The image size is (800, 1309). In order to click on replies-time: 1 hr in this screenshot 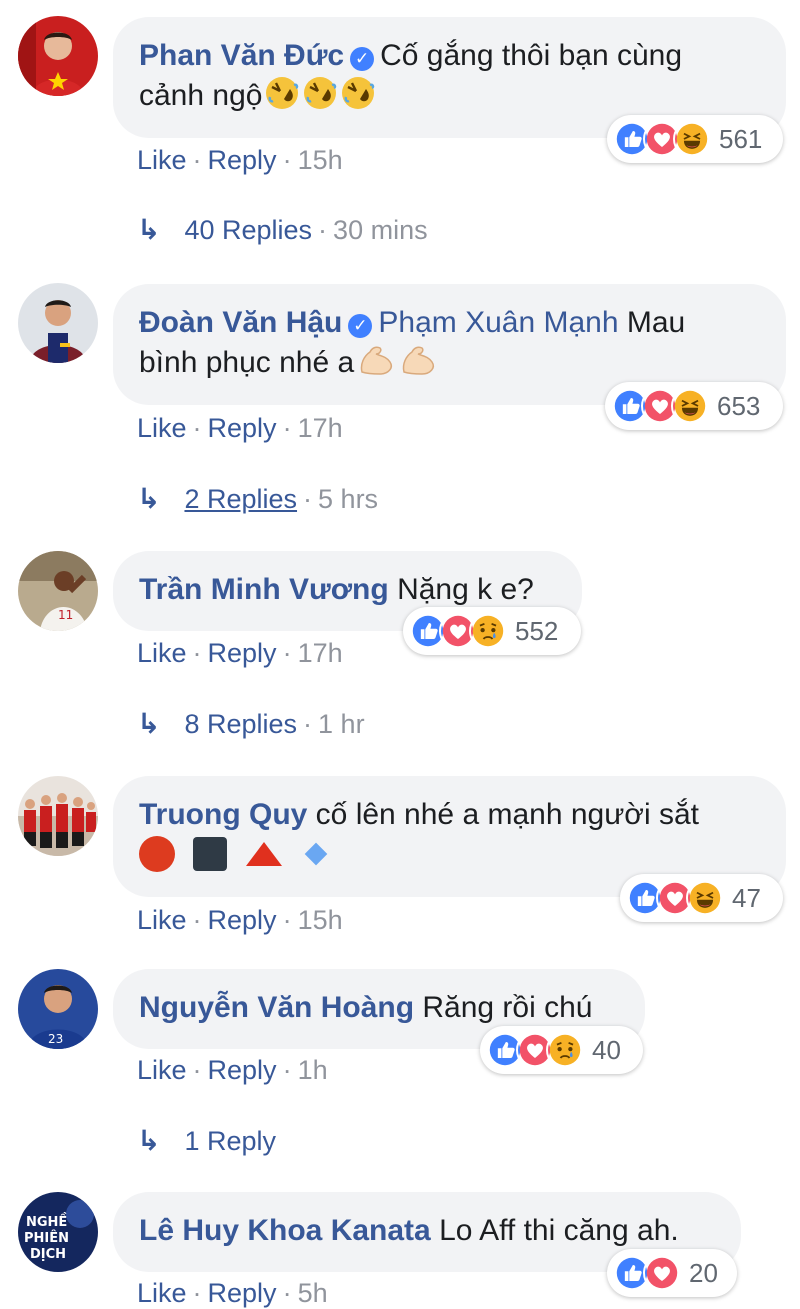, I will do `click(341, 724)`.